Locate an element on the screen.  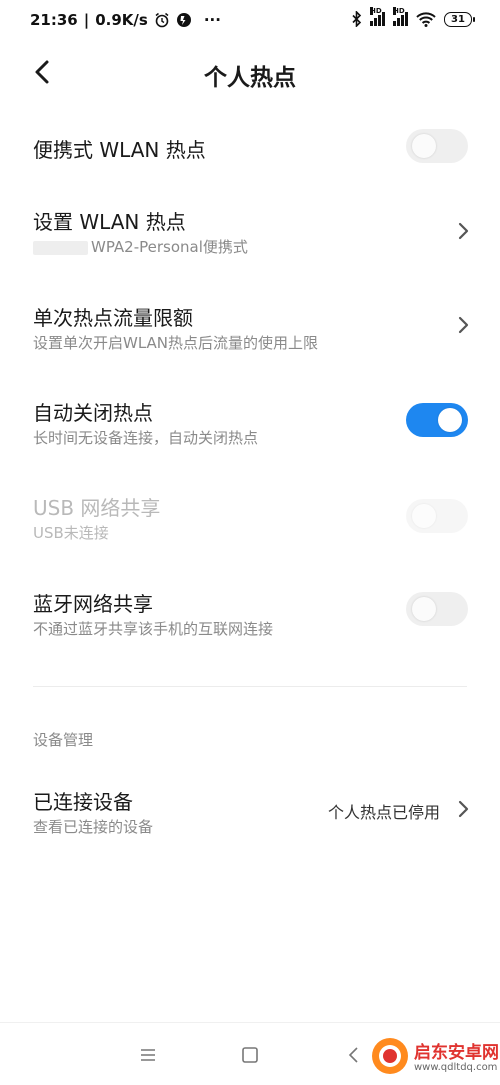
wifi-icon is located at coordinates (426, 19).